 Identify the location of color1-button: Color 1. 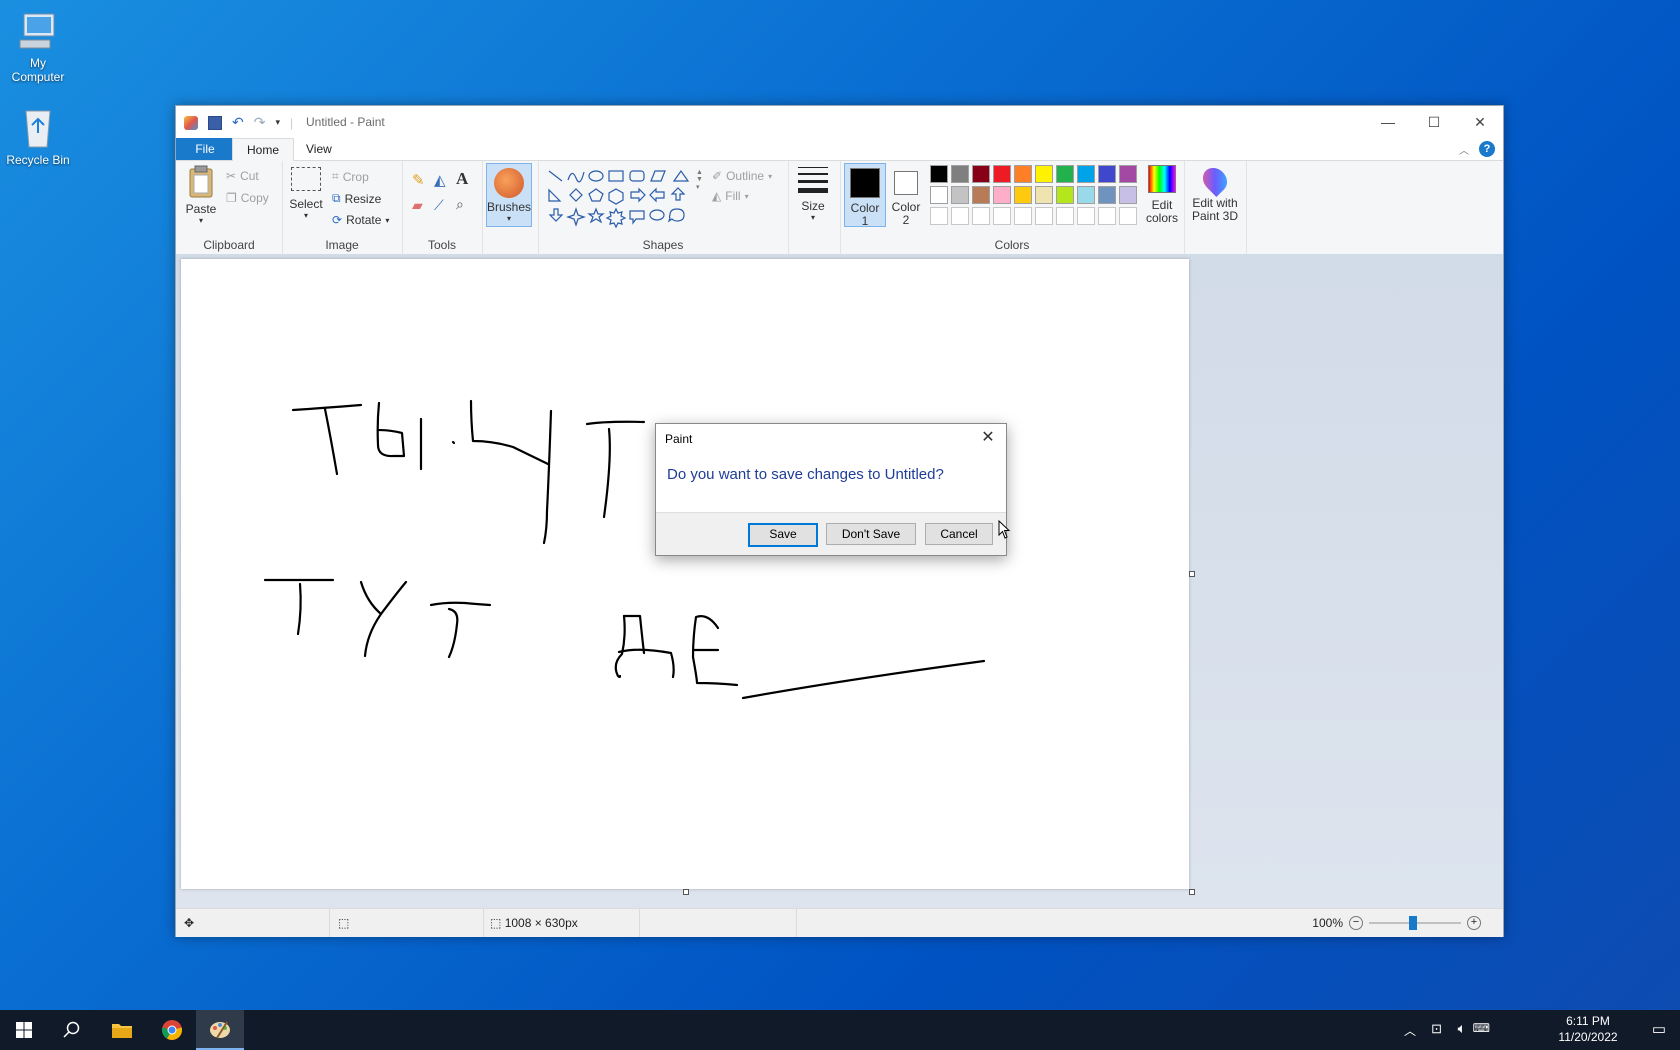
(865, 195).